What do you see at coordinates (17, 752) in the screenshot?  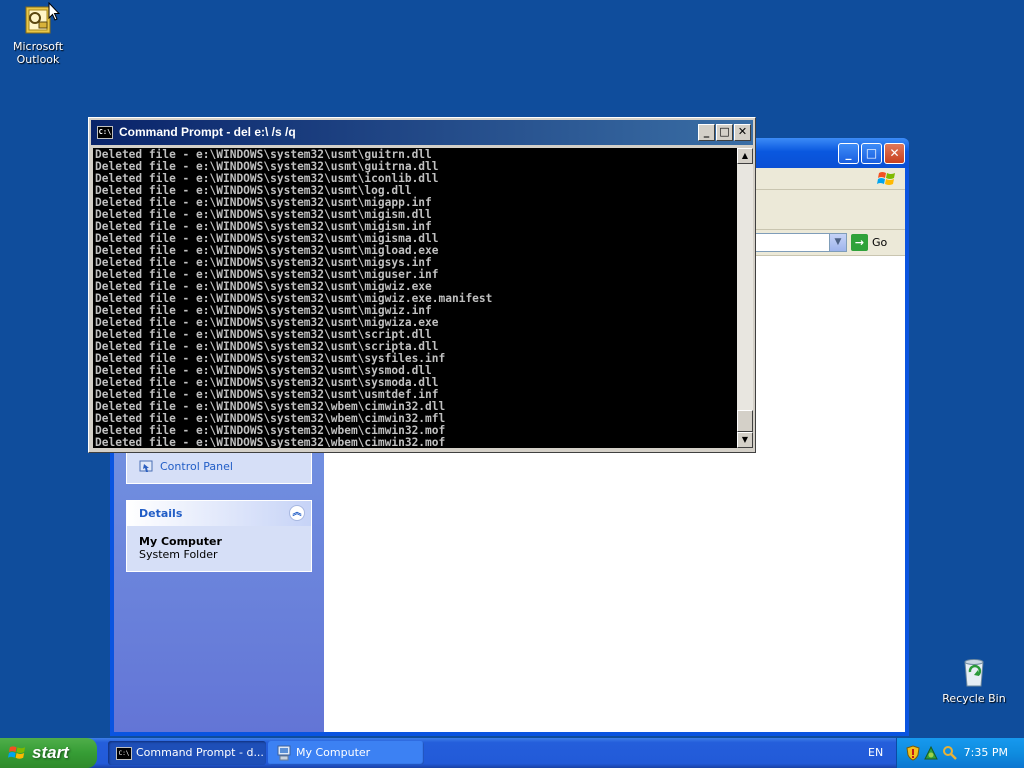 I see `windows-logo-icon` at bounding box center [17, 752].